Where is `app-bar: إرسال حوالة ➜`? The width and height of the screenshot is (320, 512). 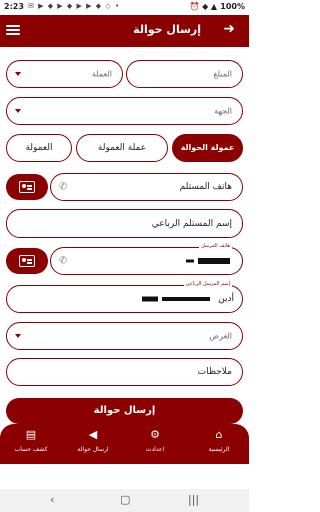 app-bar: إرسال حوالة ➜ is located at coordinates (124, 31).